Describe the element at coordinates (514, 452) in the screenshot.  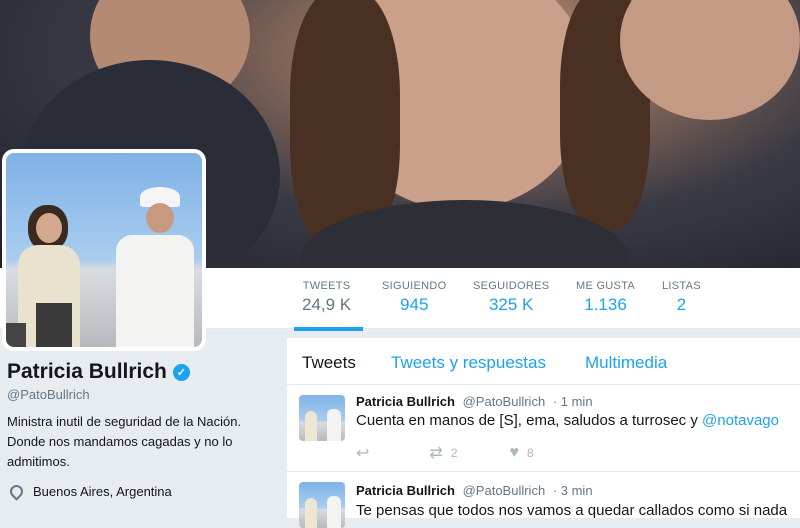
I see `heart-icon: ♥` at that location.